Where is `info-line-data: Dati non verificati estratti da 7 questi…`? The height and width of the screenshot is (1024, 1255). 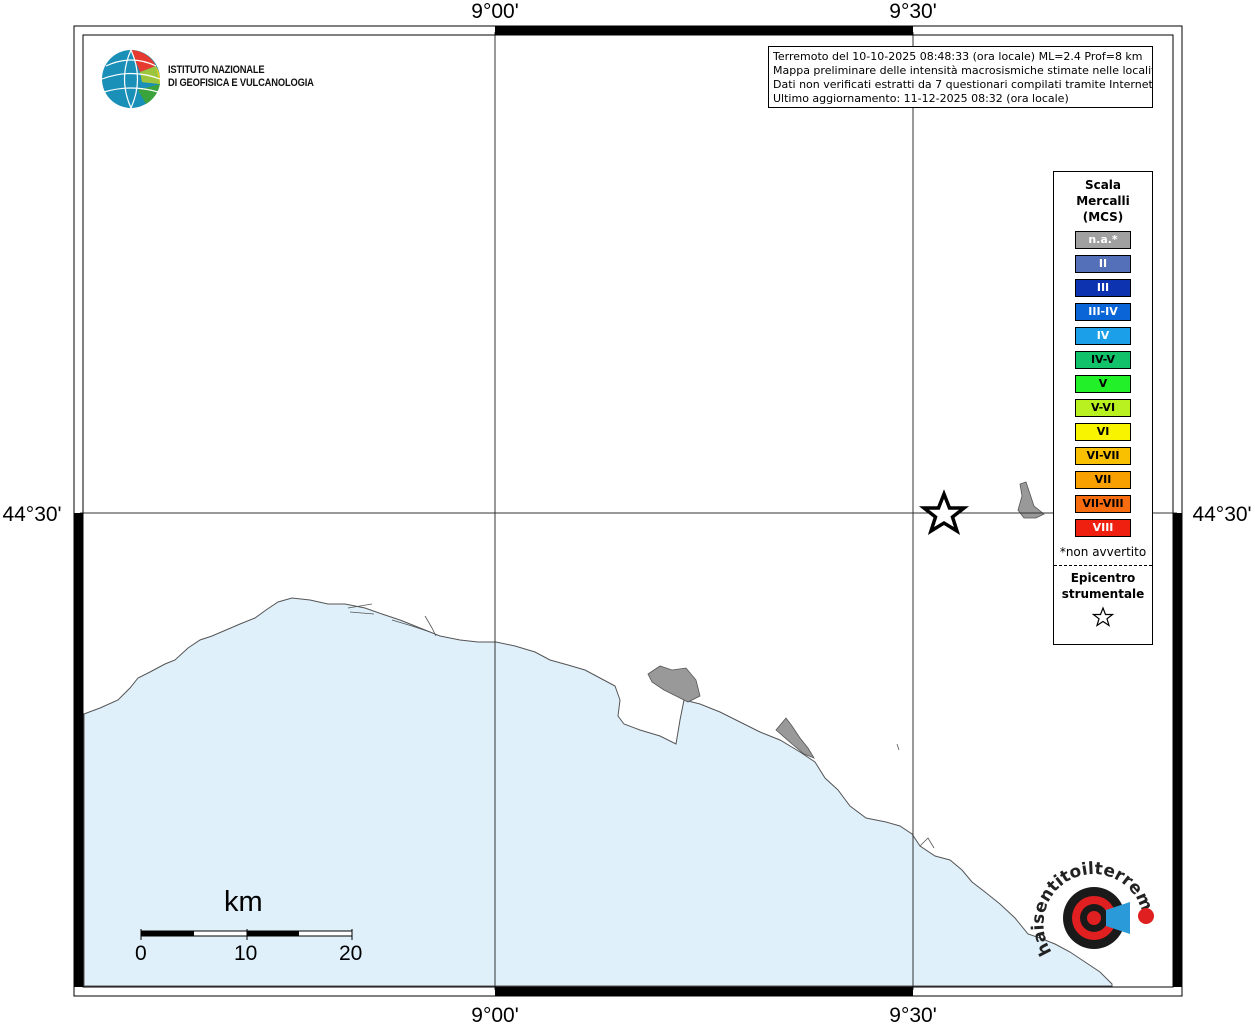 info-line-data: Dati non verificati estratti da 7 questi… is located at coordinates (963, 84).